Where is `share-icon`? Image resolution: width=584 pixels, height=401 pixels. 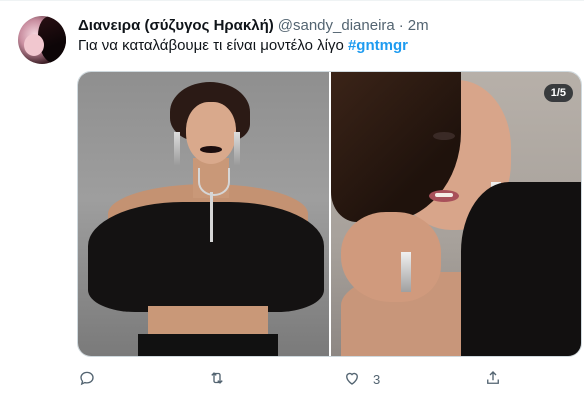
share-icon is located at coordinates (493, 379).